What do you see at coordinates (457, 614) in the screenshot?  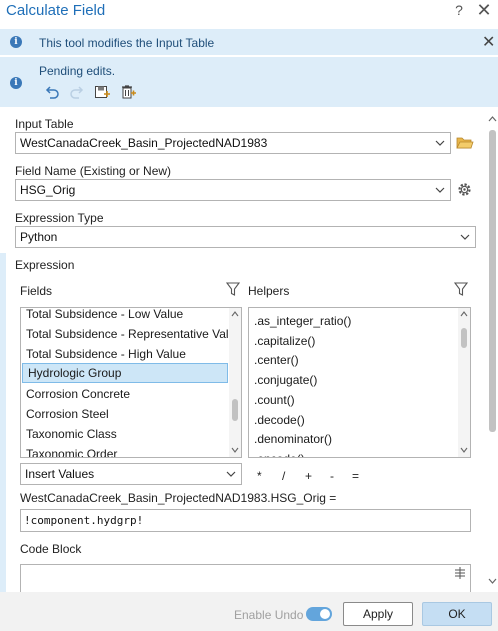 I see `ok-button: OK` at bounding box center [457, 614].